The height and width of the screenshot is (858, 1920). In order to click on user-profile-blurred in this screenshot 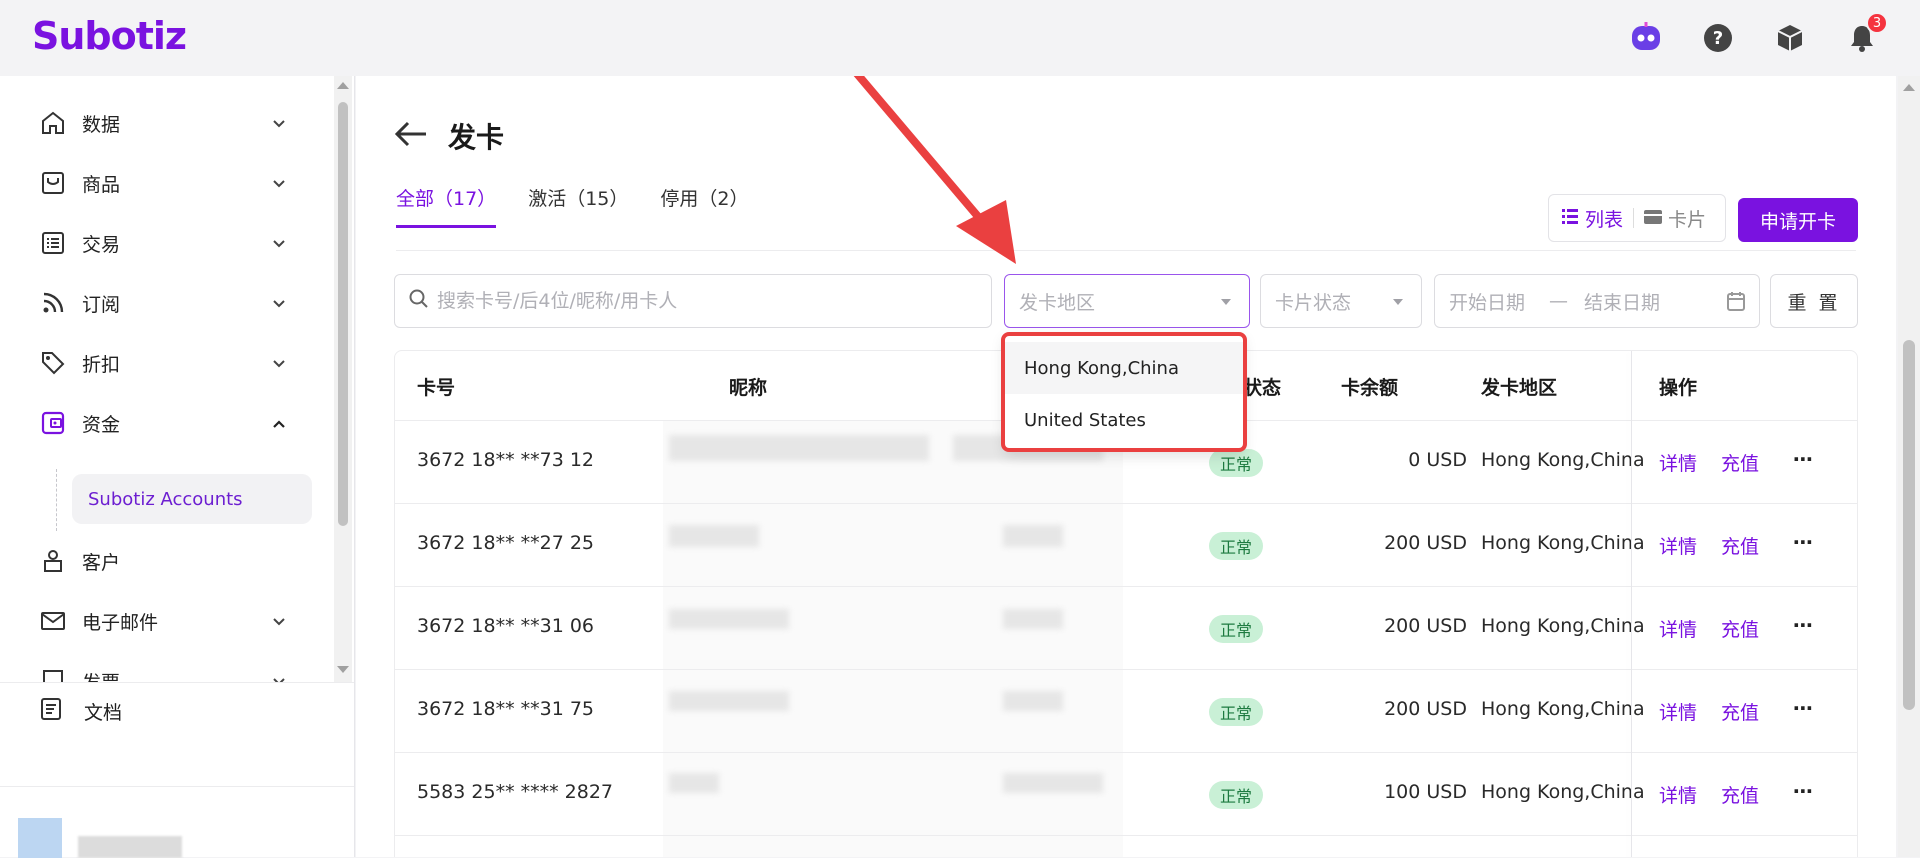, I will do `click(118, 838)`.